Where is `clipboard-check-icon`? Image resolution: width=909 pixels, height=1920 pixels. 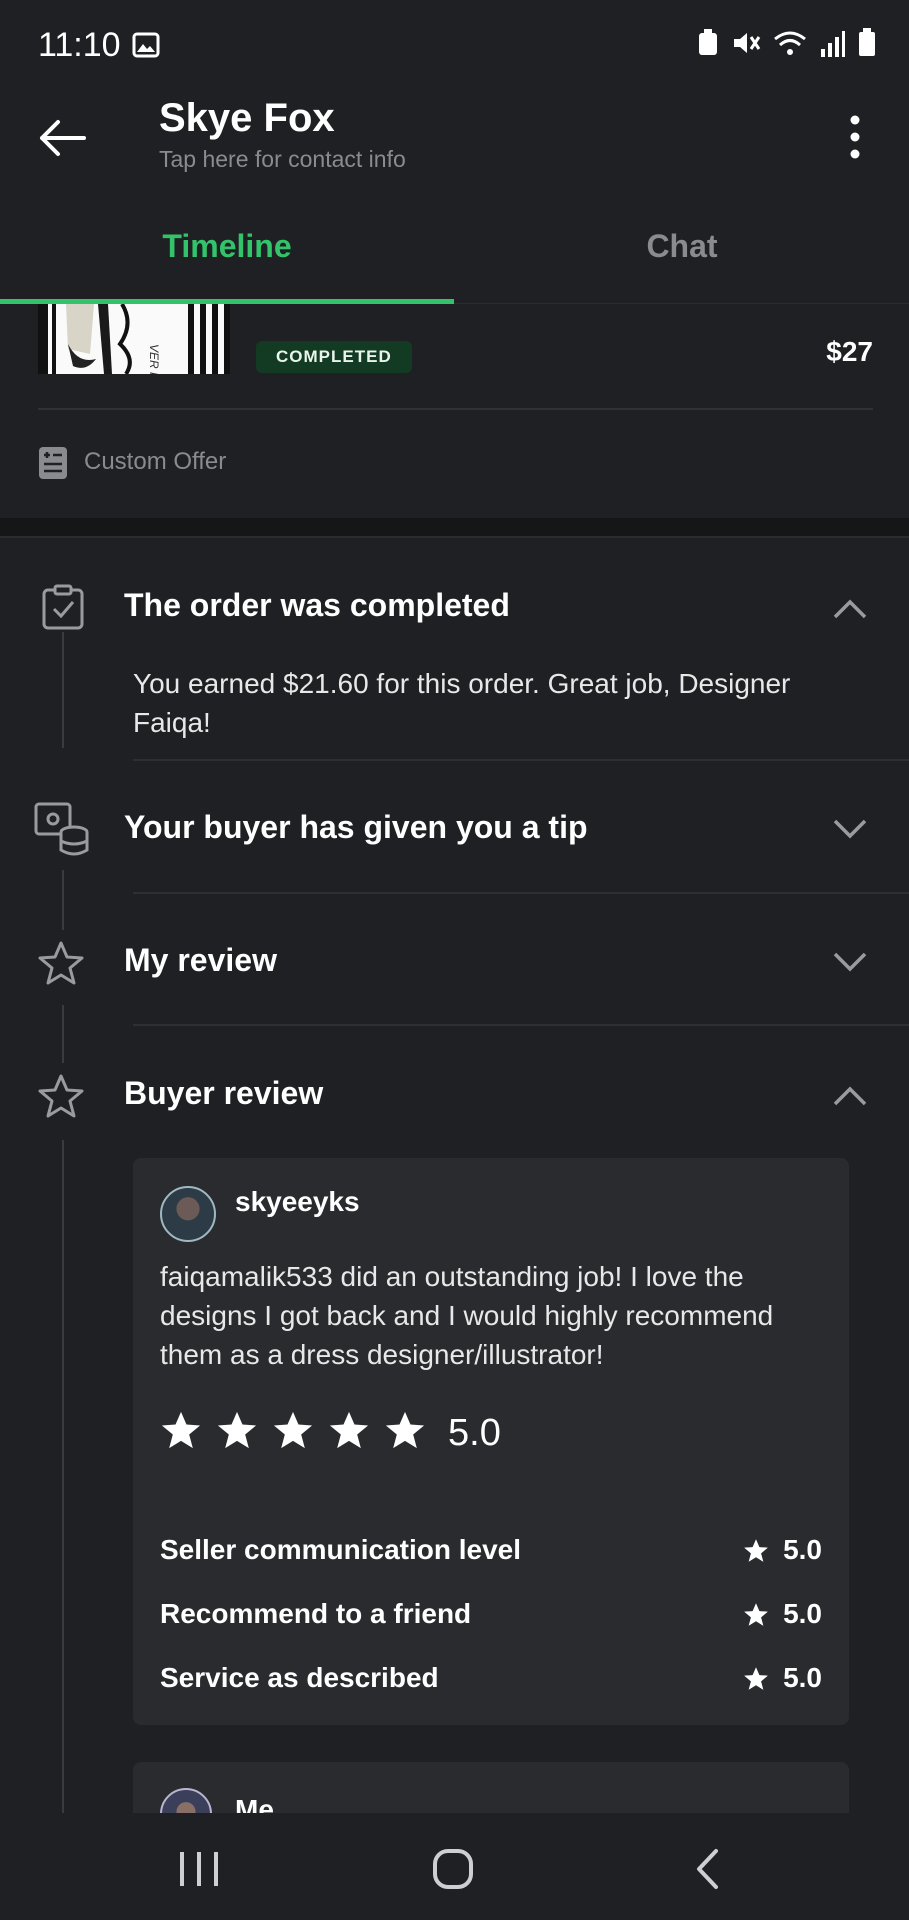
clipboard-check-icon is located at coordinates (63, 607).